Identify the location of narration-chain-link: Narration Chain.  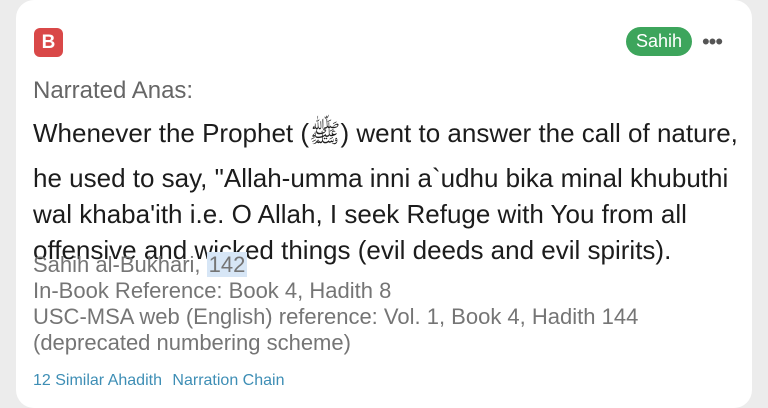
(228, 380).